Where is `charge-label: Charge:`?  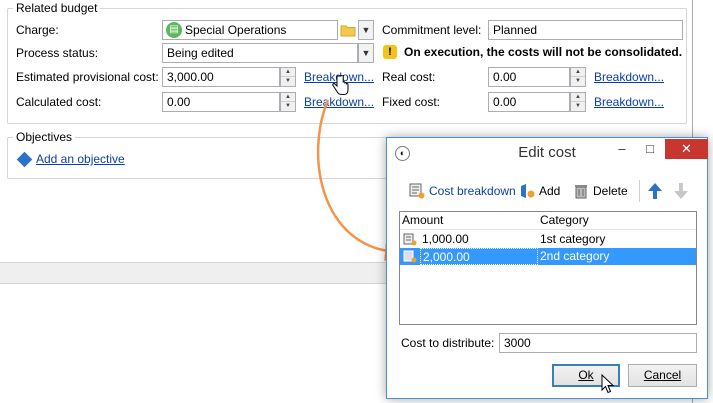
charge-label: Charge: is located at coordinates (37, 30).